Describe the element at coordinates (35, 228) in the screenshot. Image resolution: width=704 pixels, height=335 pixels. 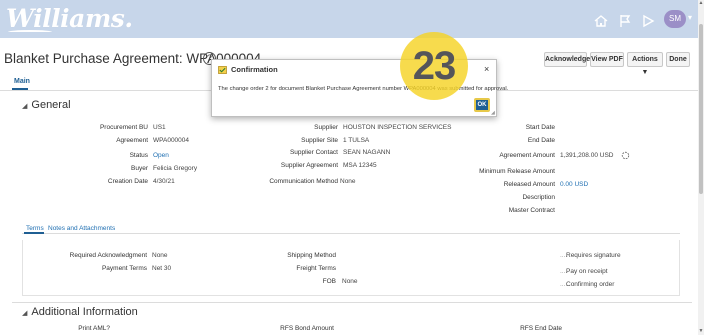
I see `tab-terms: Terms` at that location.